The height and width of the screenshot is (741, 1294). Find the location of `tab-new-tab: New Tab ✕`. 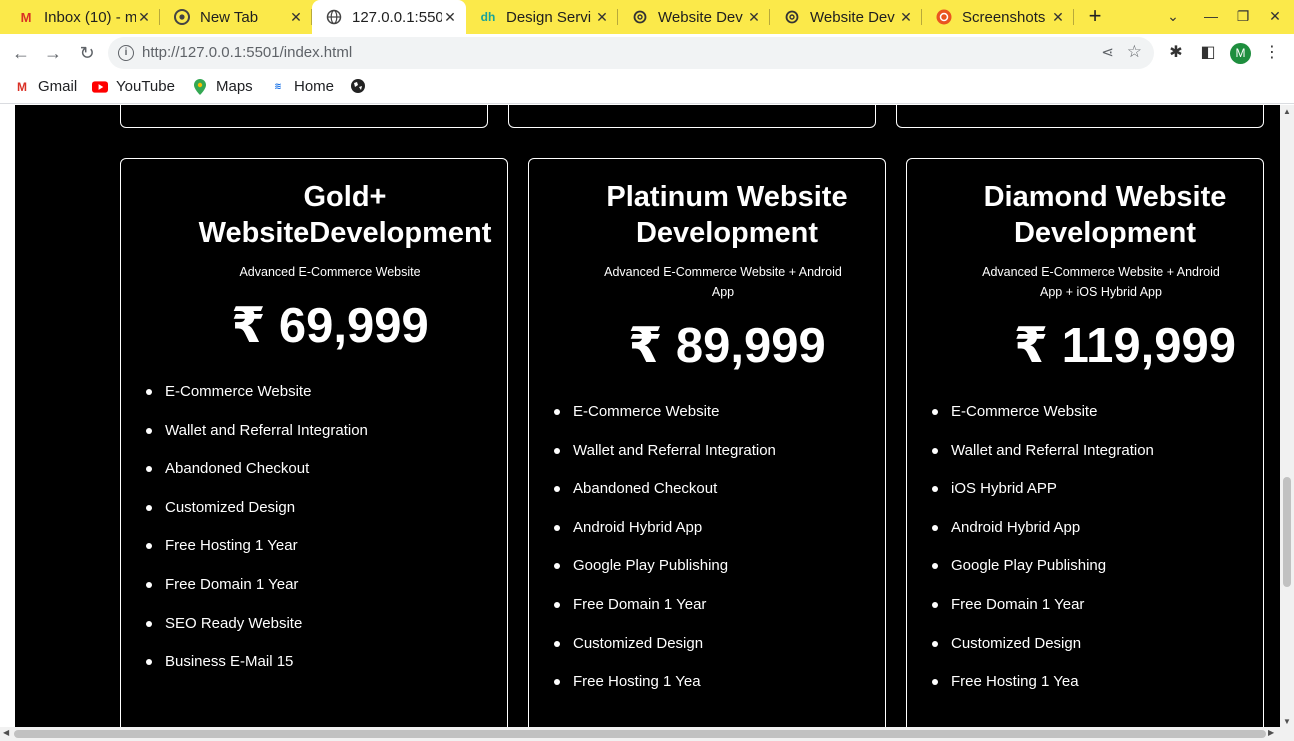

tab-new-tab: New Tab ✕ is located at coordinates (236, 17).